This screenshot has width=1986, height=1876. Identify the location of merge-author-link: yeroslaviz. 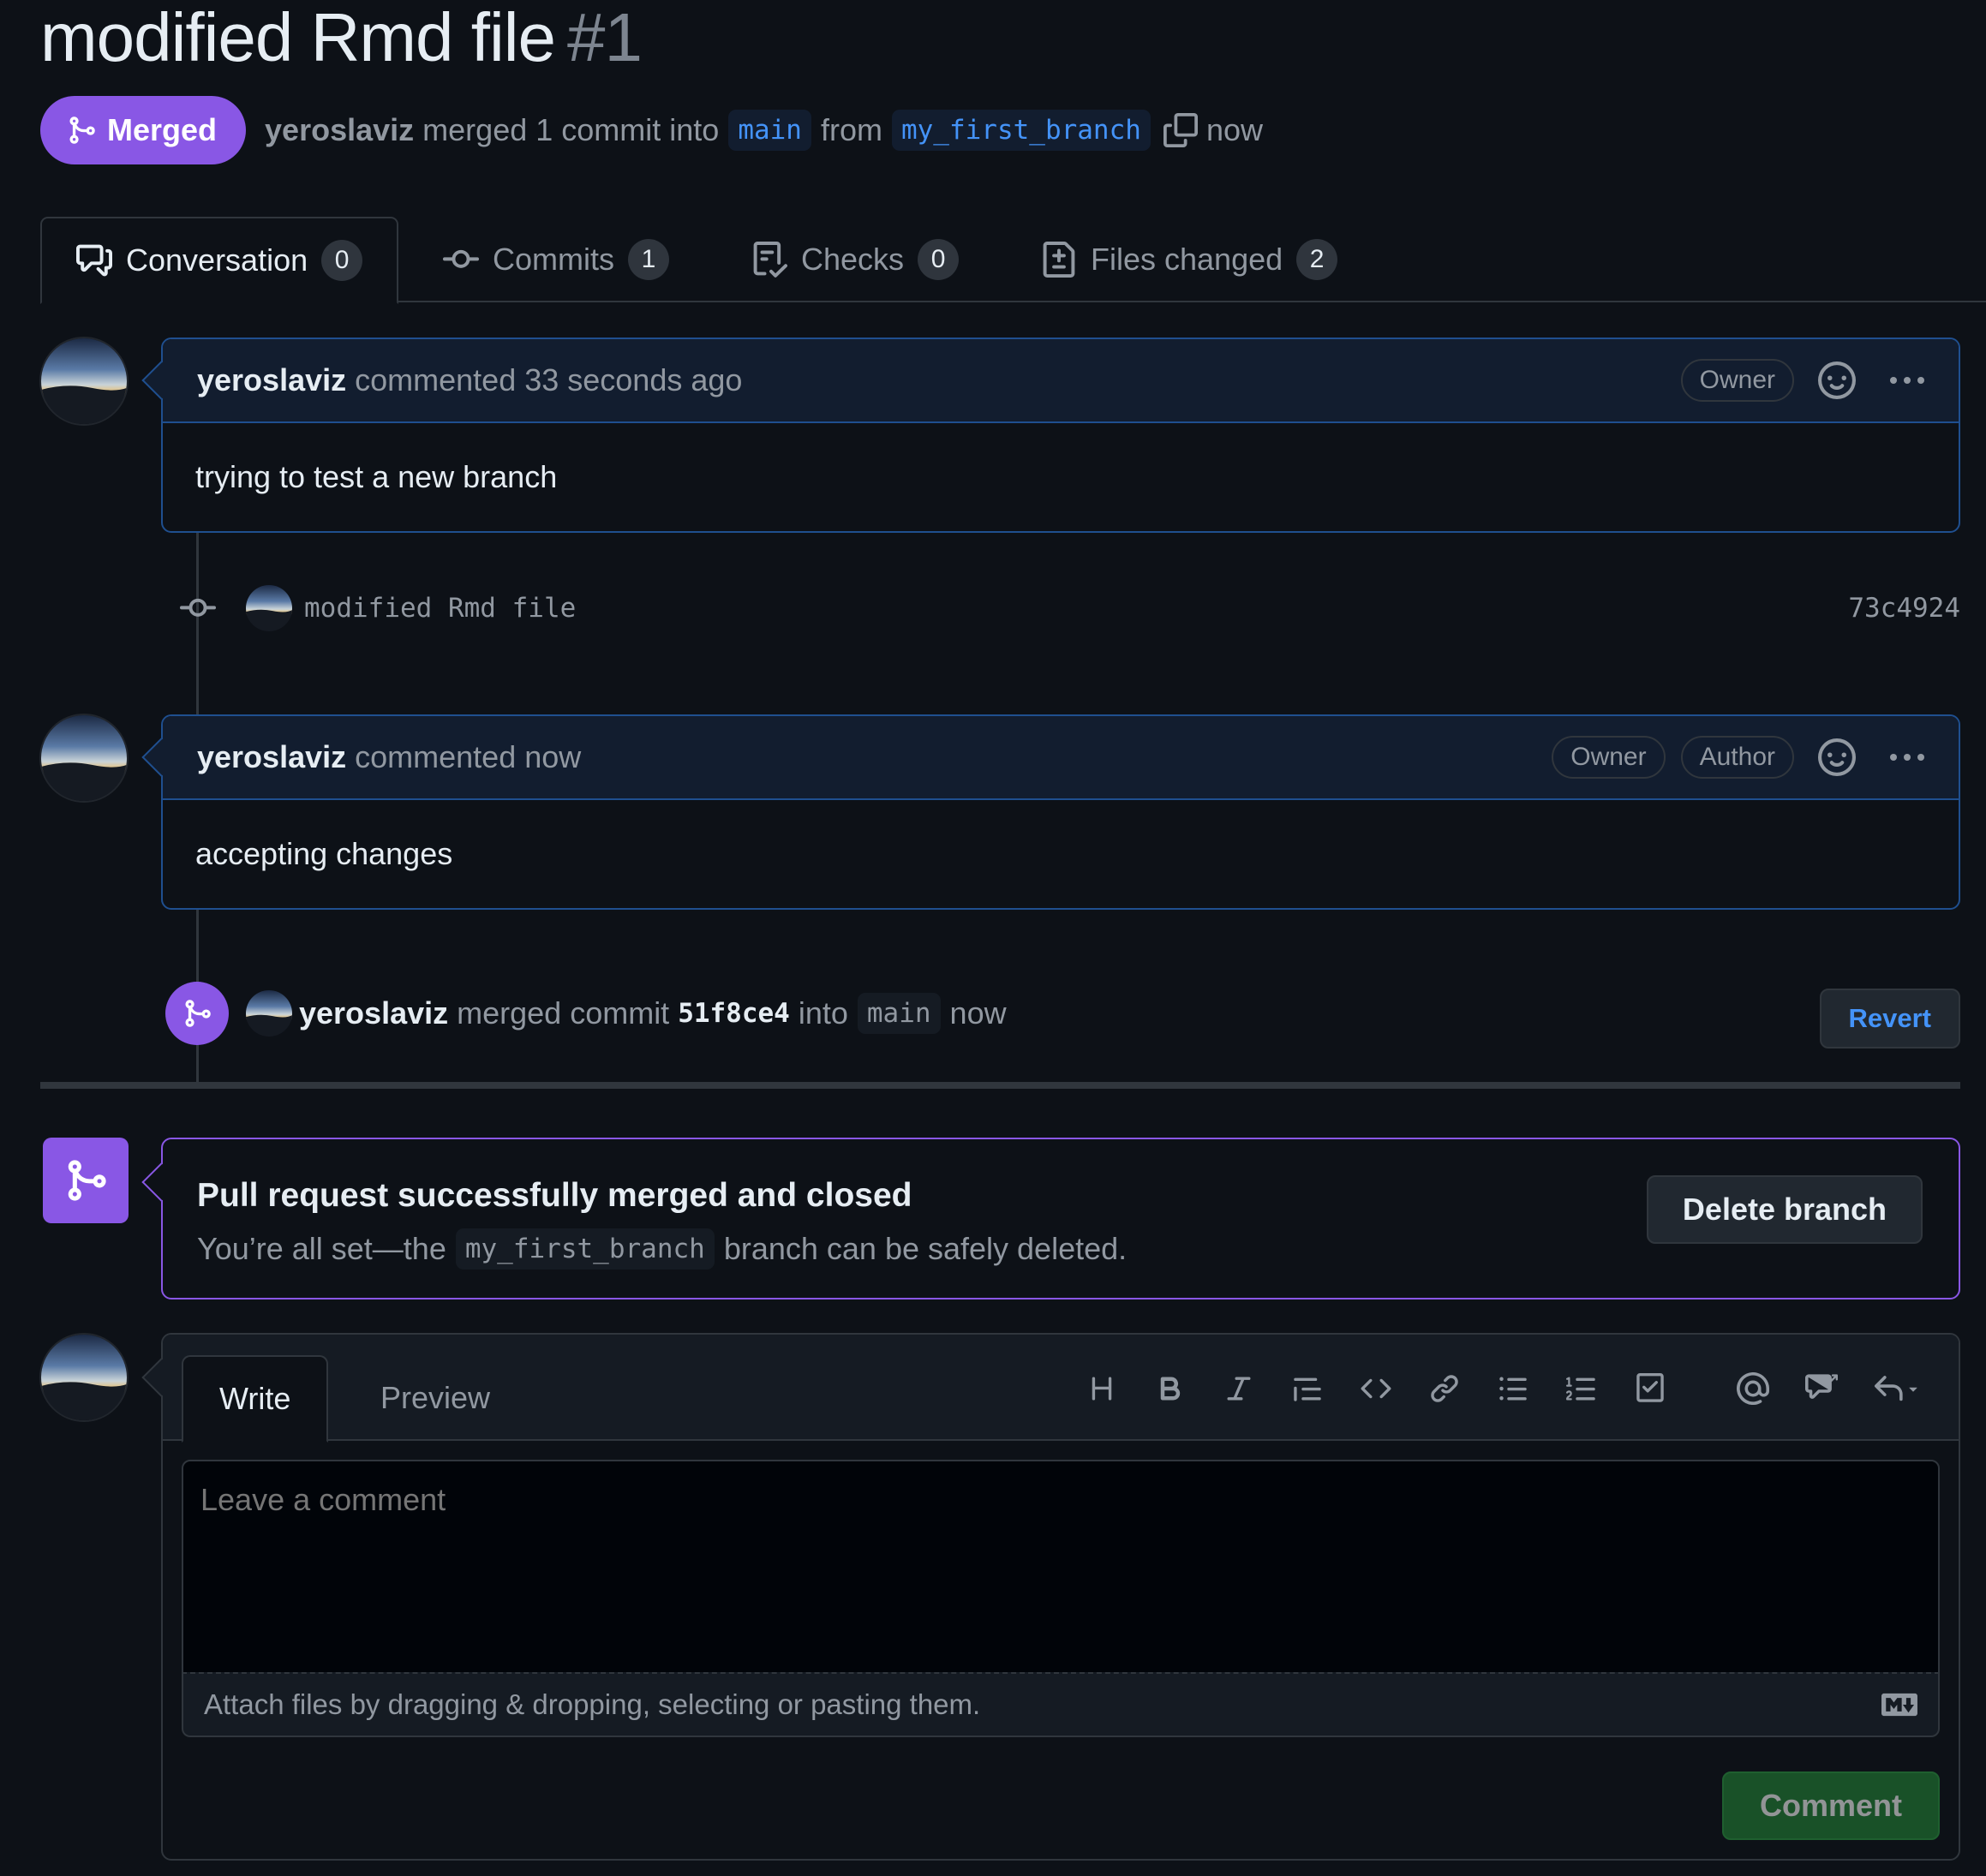
(374, 1013).